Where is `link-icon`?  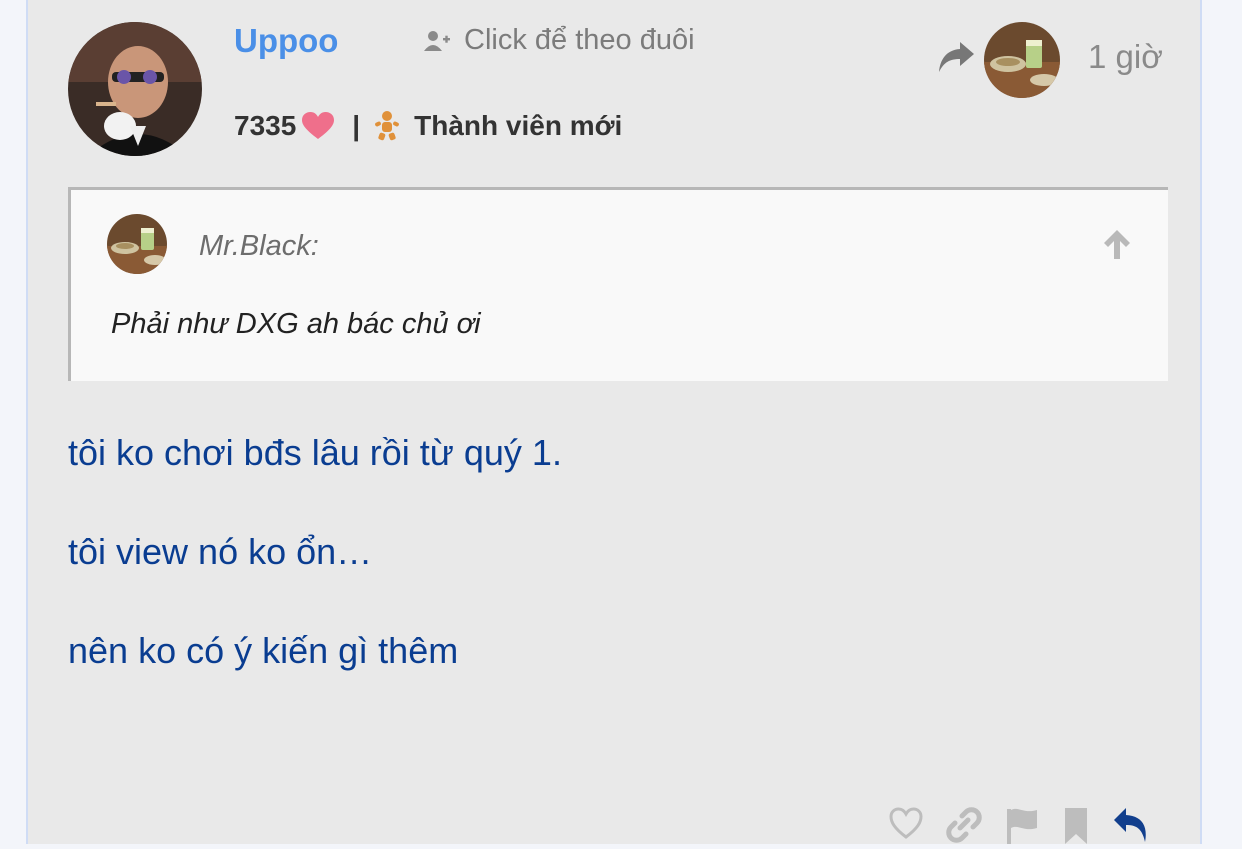
link-icon is located at coordinates (964, 827).